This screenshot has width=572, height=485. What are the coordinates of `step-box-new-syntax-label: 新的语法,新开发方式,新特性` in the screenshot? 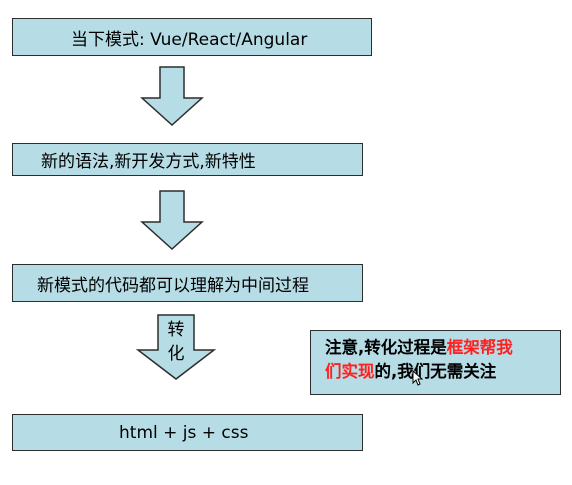 It's located at (148, 162).